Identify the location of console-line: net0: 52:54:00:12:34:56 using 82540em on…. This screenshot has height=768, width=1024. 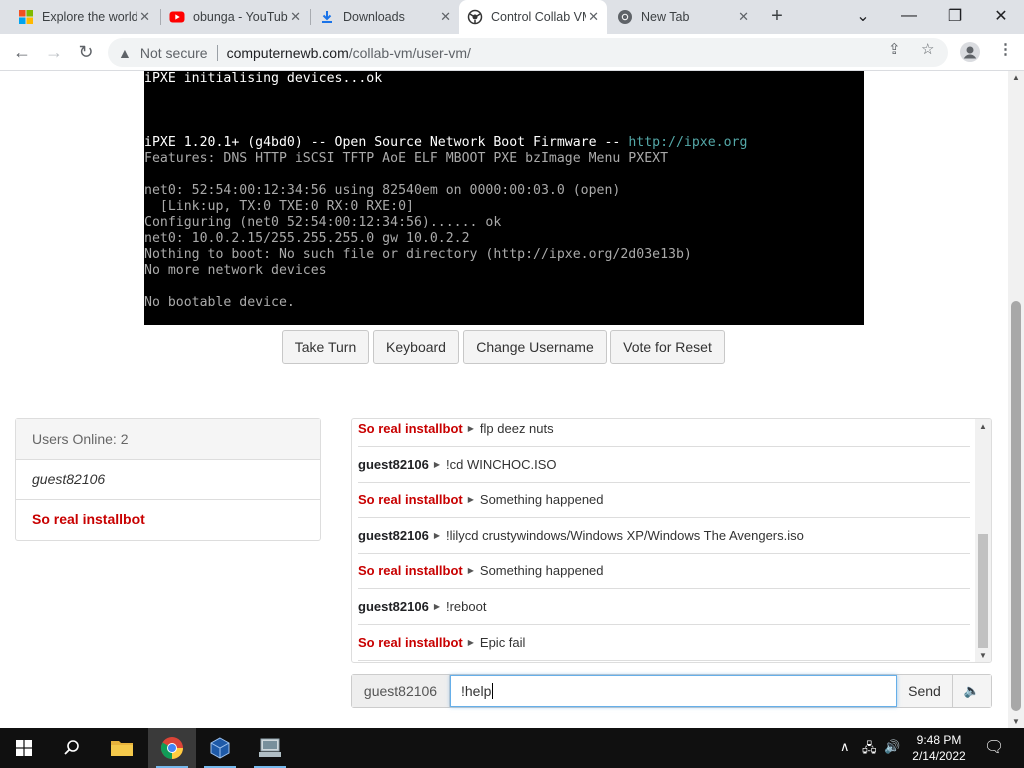
(382, 190).